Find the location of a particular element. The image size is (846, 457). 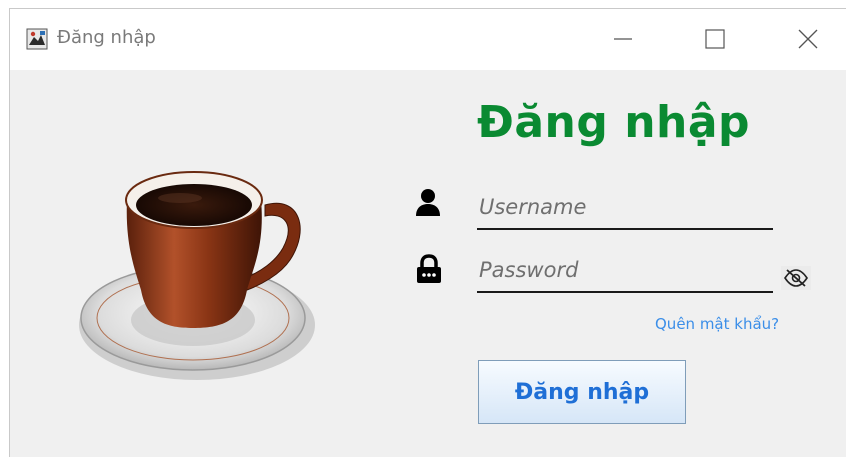

toggle-password-button is located at coordinates (796, 278).